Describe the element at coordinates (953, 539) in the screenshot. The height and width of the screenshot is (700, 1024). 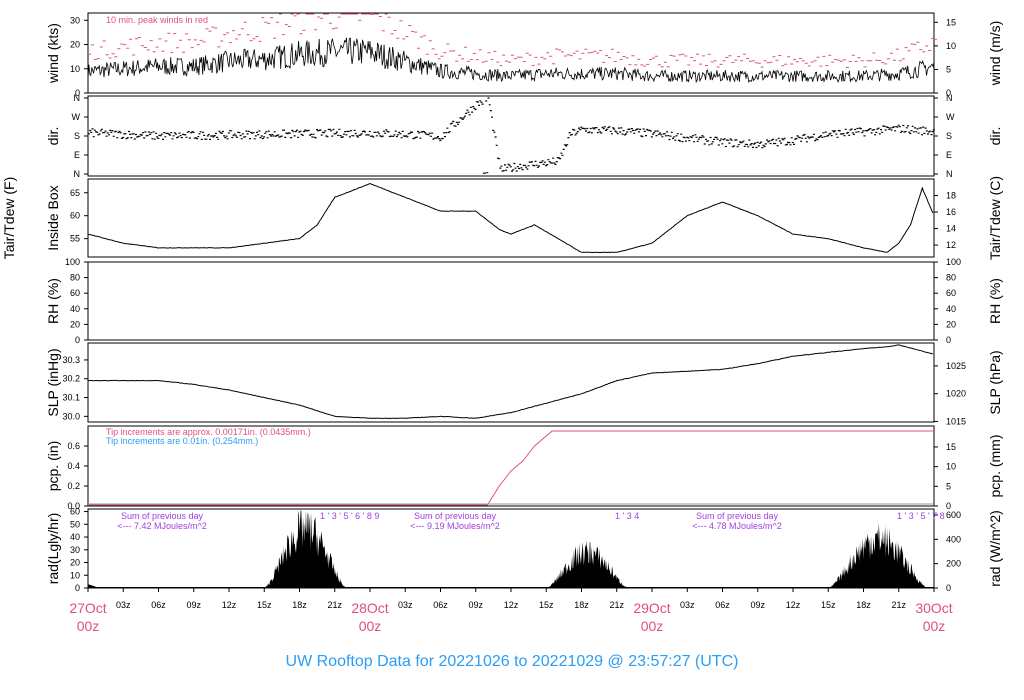
I see `tick-label: 400` at that location.